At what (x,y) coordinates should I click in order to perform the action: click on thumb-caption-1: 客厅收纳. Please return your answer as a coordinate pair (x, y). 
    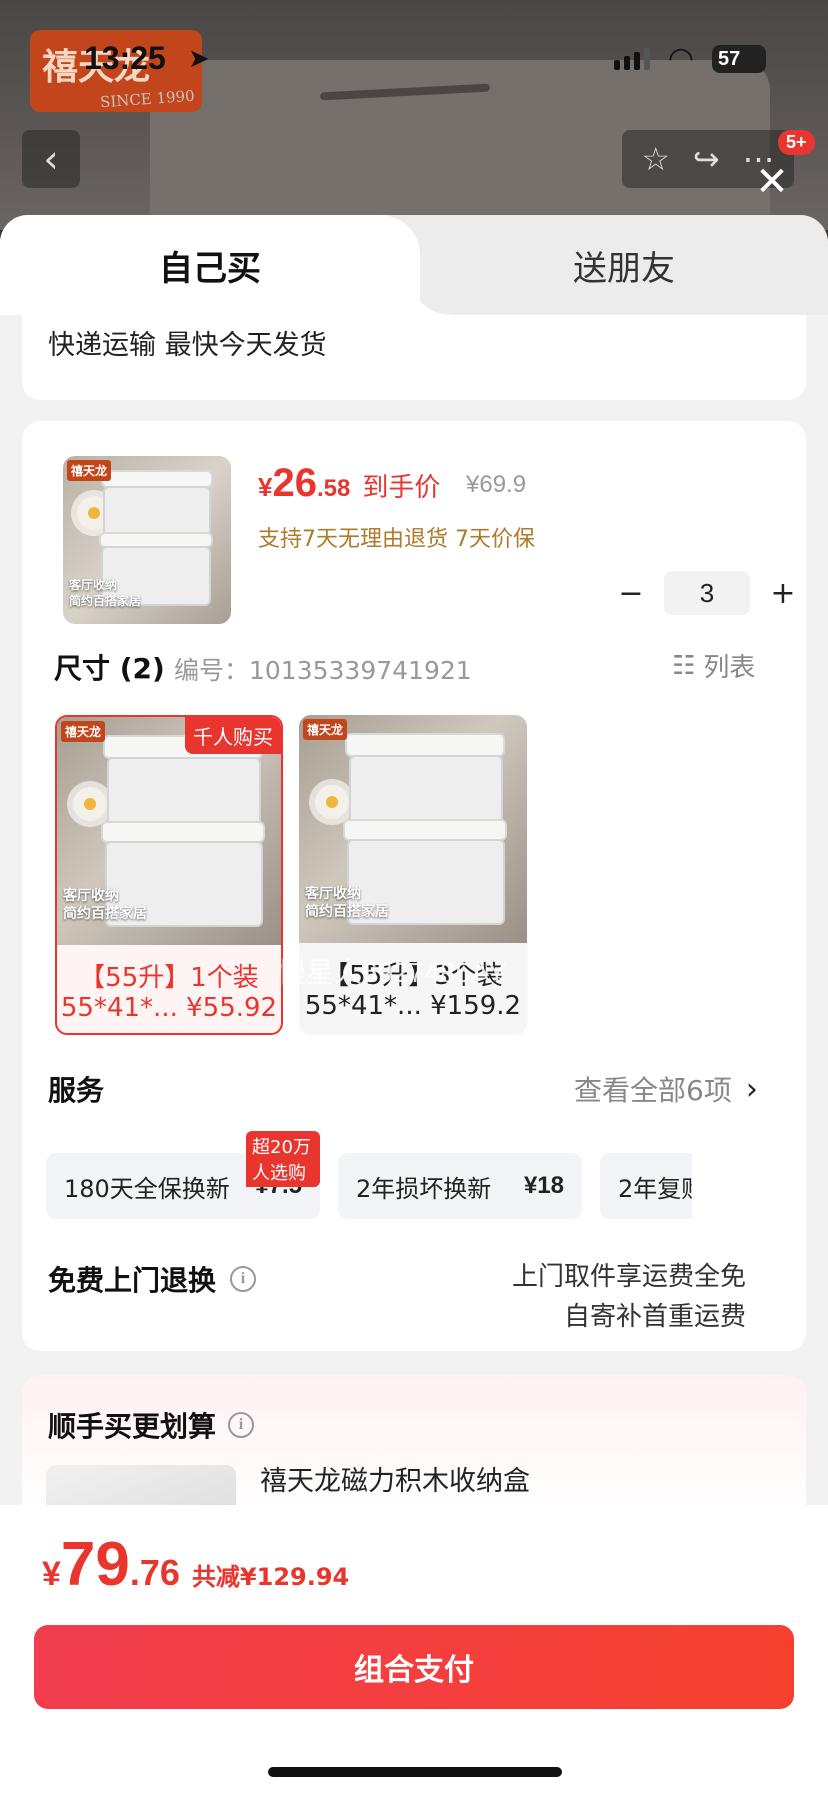
    Looking at the image, I should click on (93, 585).